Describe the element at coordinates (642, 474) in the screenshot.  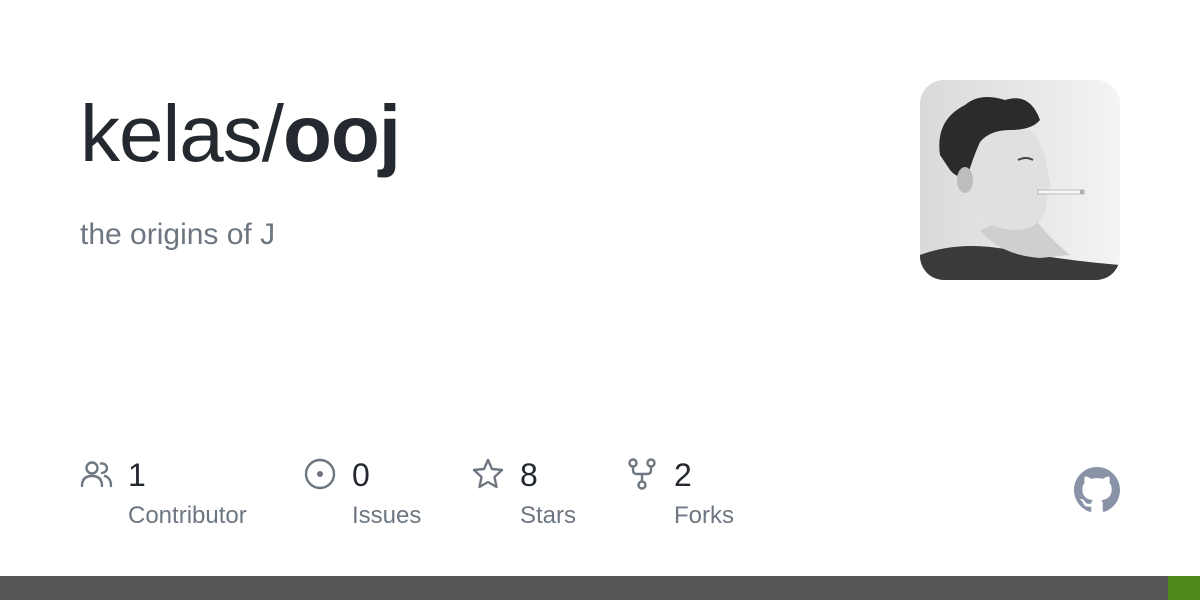
I see `fork-icon` at that location.